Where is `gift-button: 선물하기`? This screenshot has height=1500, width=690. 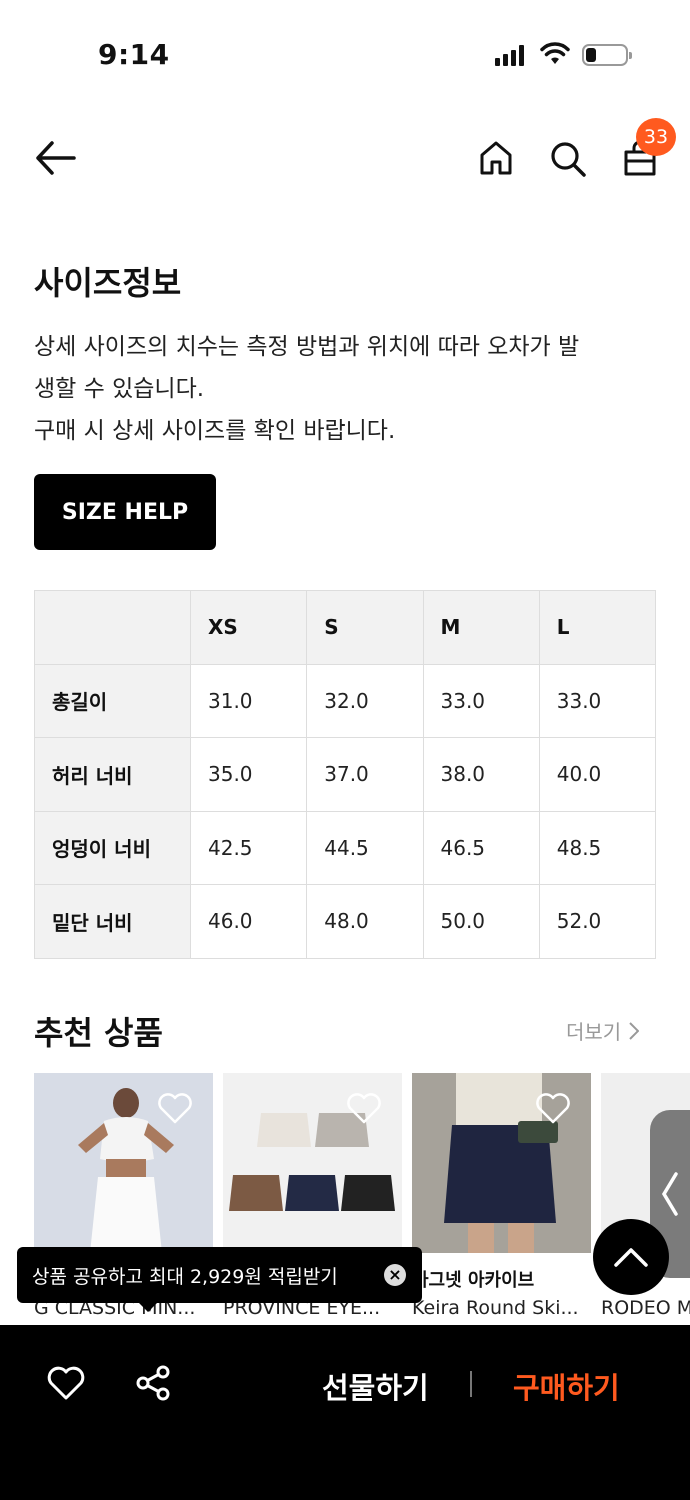
gift-button: 선물하기 is located at coordinates (375, 1386).